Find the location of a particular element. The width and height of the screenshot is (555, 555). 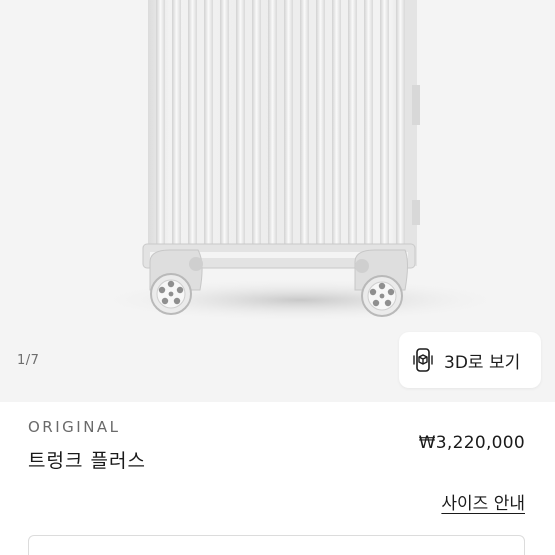

product-name: 트렁크 플러스 is located at coordinates (87, 461).